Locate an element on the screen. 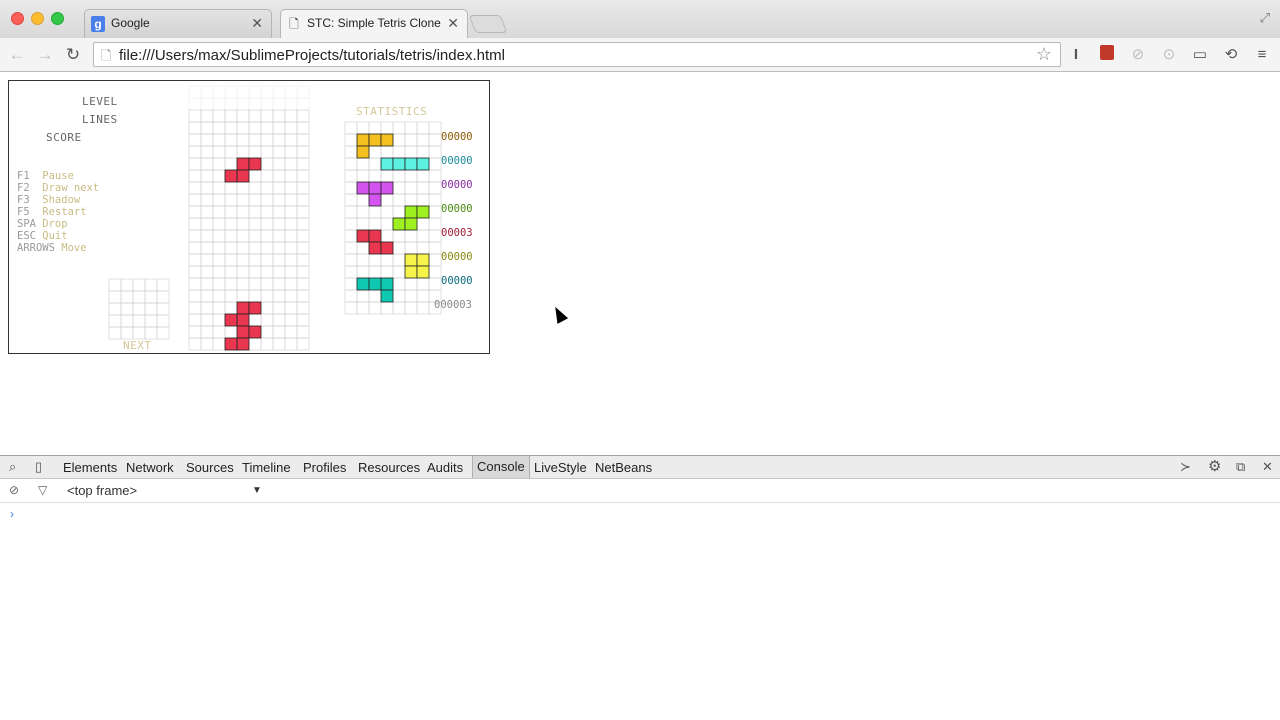 This screenshot has height=720, width=1280. next-label: NEXT is located at coordinates (137, 345).